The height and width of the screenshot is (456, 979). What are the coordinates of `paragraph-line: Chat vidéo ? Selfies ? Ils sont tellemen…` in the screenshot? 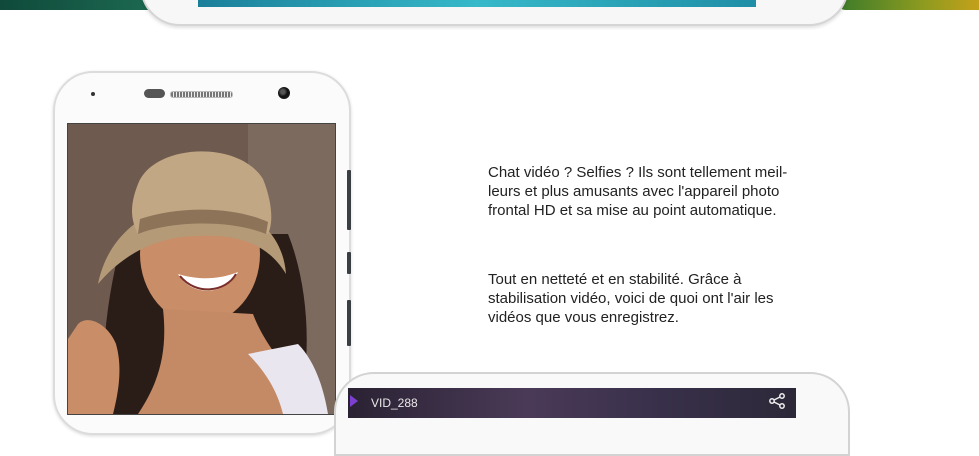 It's located at (638, 172).